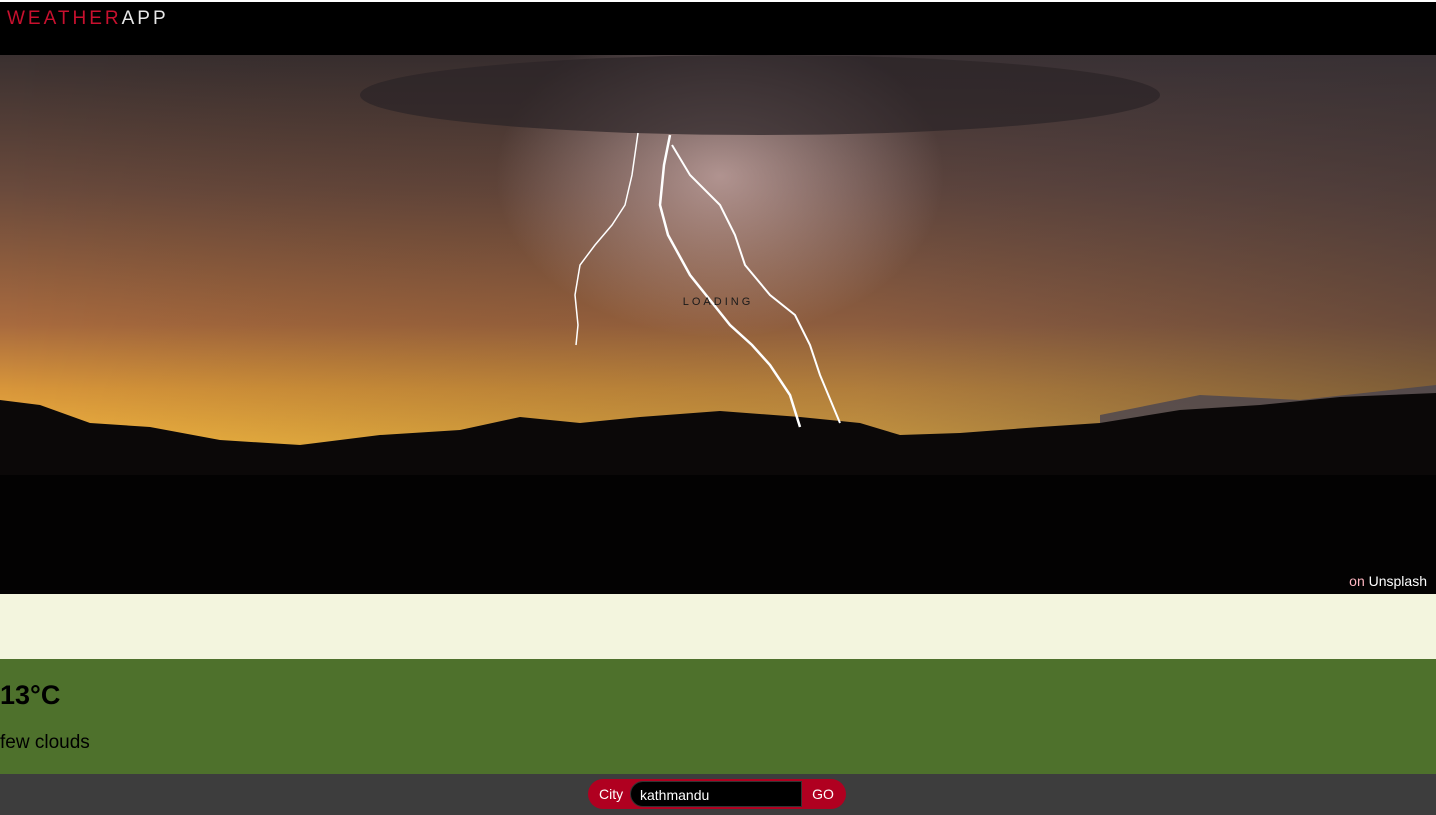 This screenshot has width=1436, height=815. I want to click on photo-credit-source-link: Unsplash, so click(1398, 581).